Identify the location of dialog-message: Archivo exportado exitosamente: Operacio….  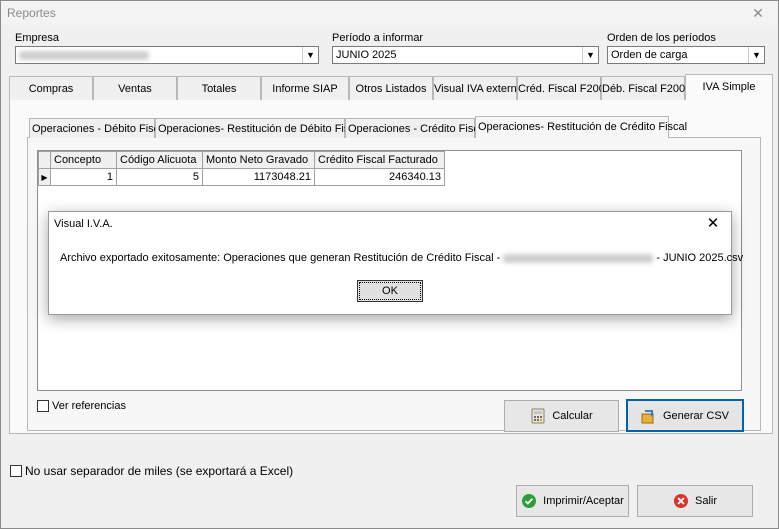
(401, 258).